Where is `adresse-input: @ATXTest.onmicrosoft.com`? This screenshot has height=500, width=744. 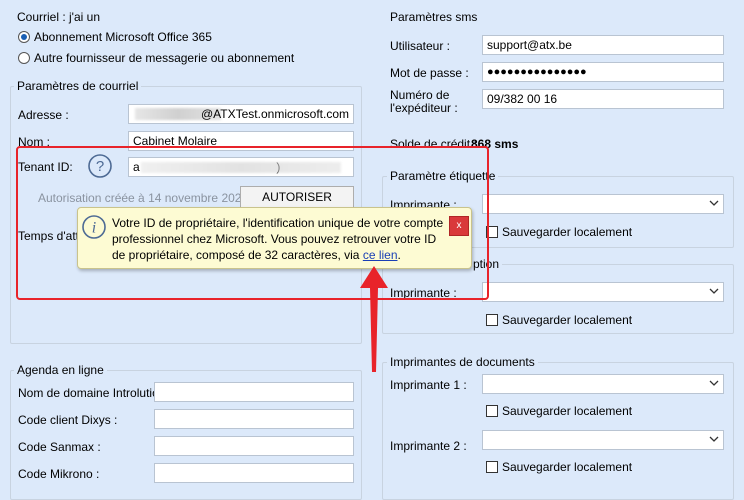 adresse-input: @ATXTest.onmicrosoft.com is located at coordinates (241, 114).